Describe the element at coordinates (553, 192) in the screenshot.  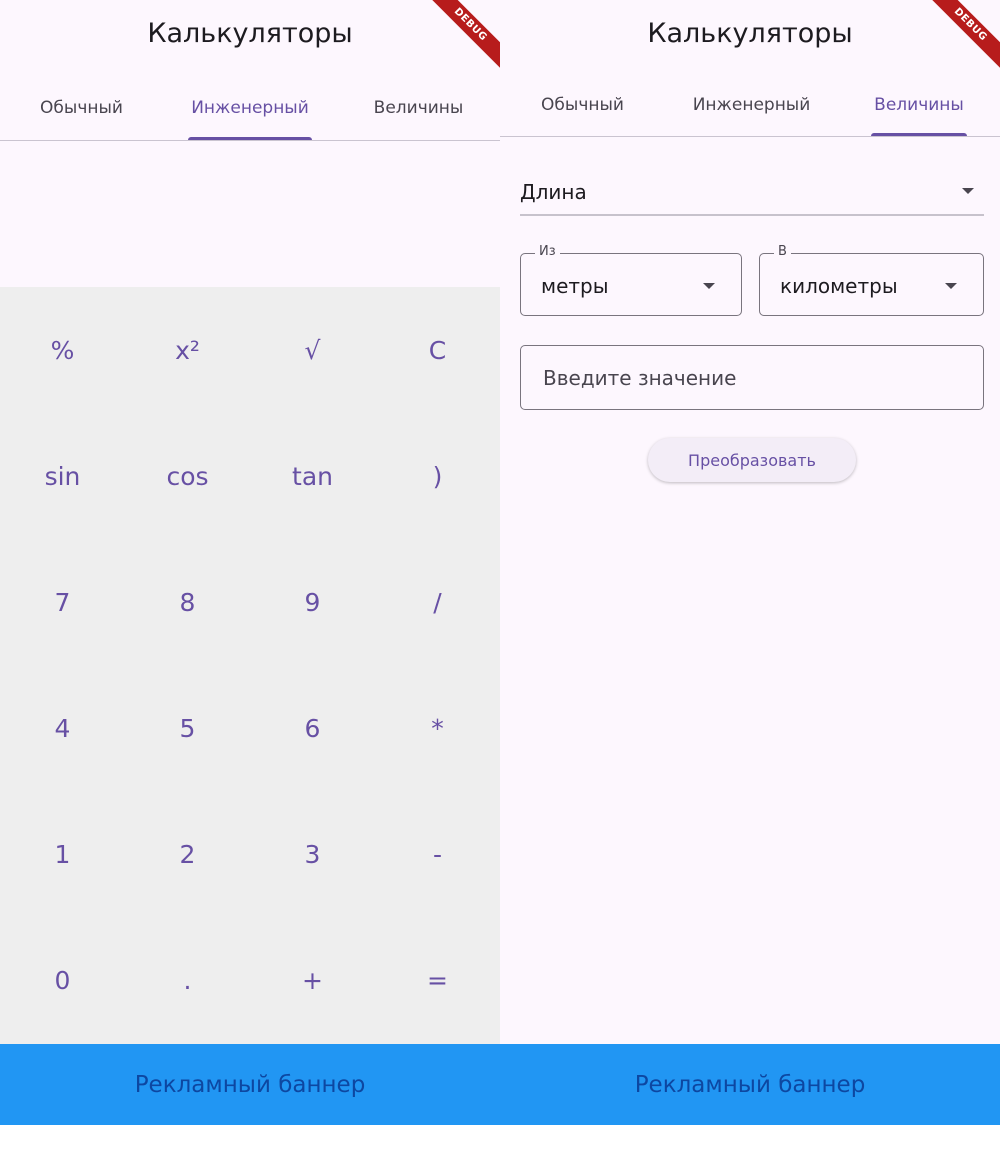
I see `quantity-value: Длина` at that location.